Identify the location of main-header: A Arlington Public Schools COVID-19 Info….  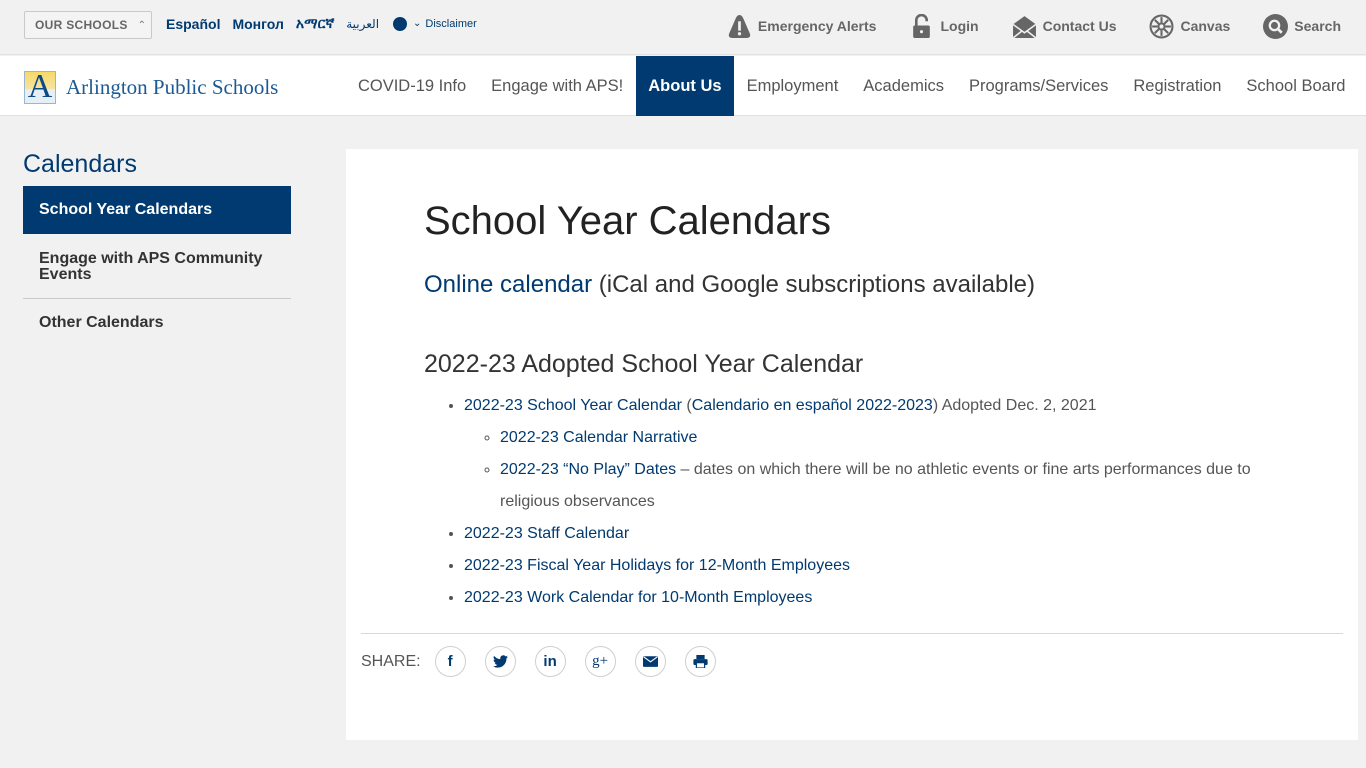
(683, 86).